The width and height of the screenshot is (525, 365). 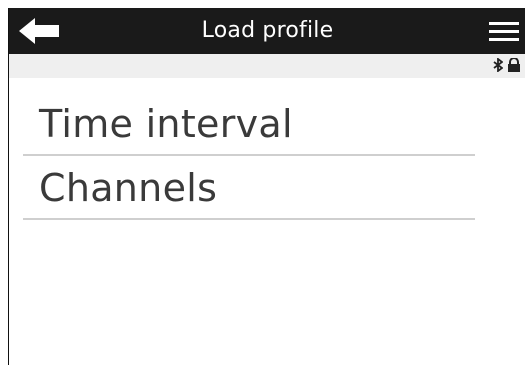 I want to click on bluetooth-icon, so click(x=498, y=65).